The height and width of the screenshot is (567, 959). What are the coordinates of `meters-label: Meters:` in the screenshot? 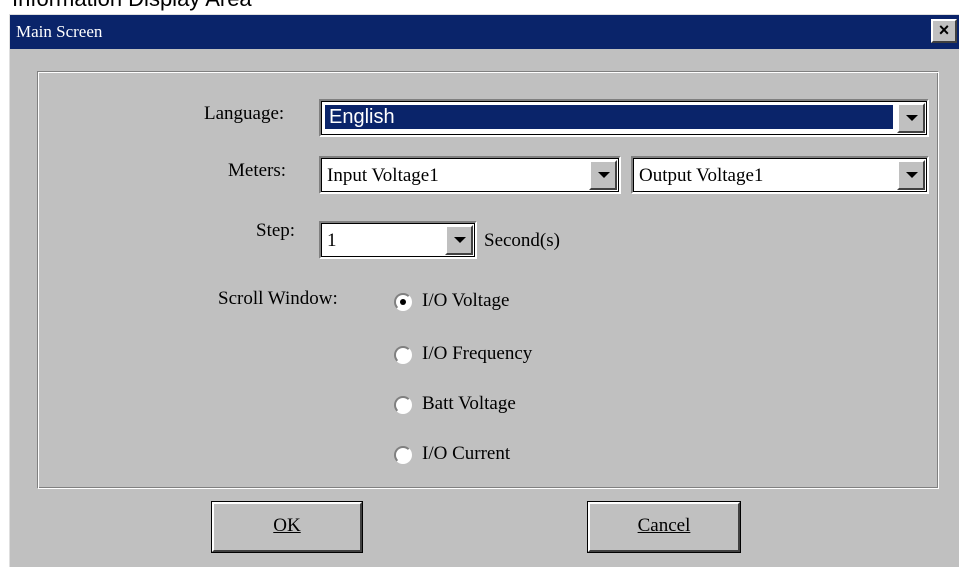 It's located at (257, 170).